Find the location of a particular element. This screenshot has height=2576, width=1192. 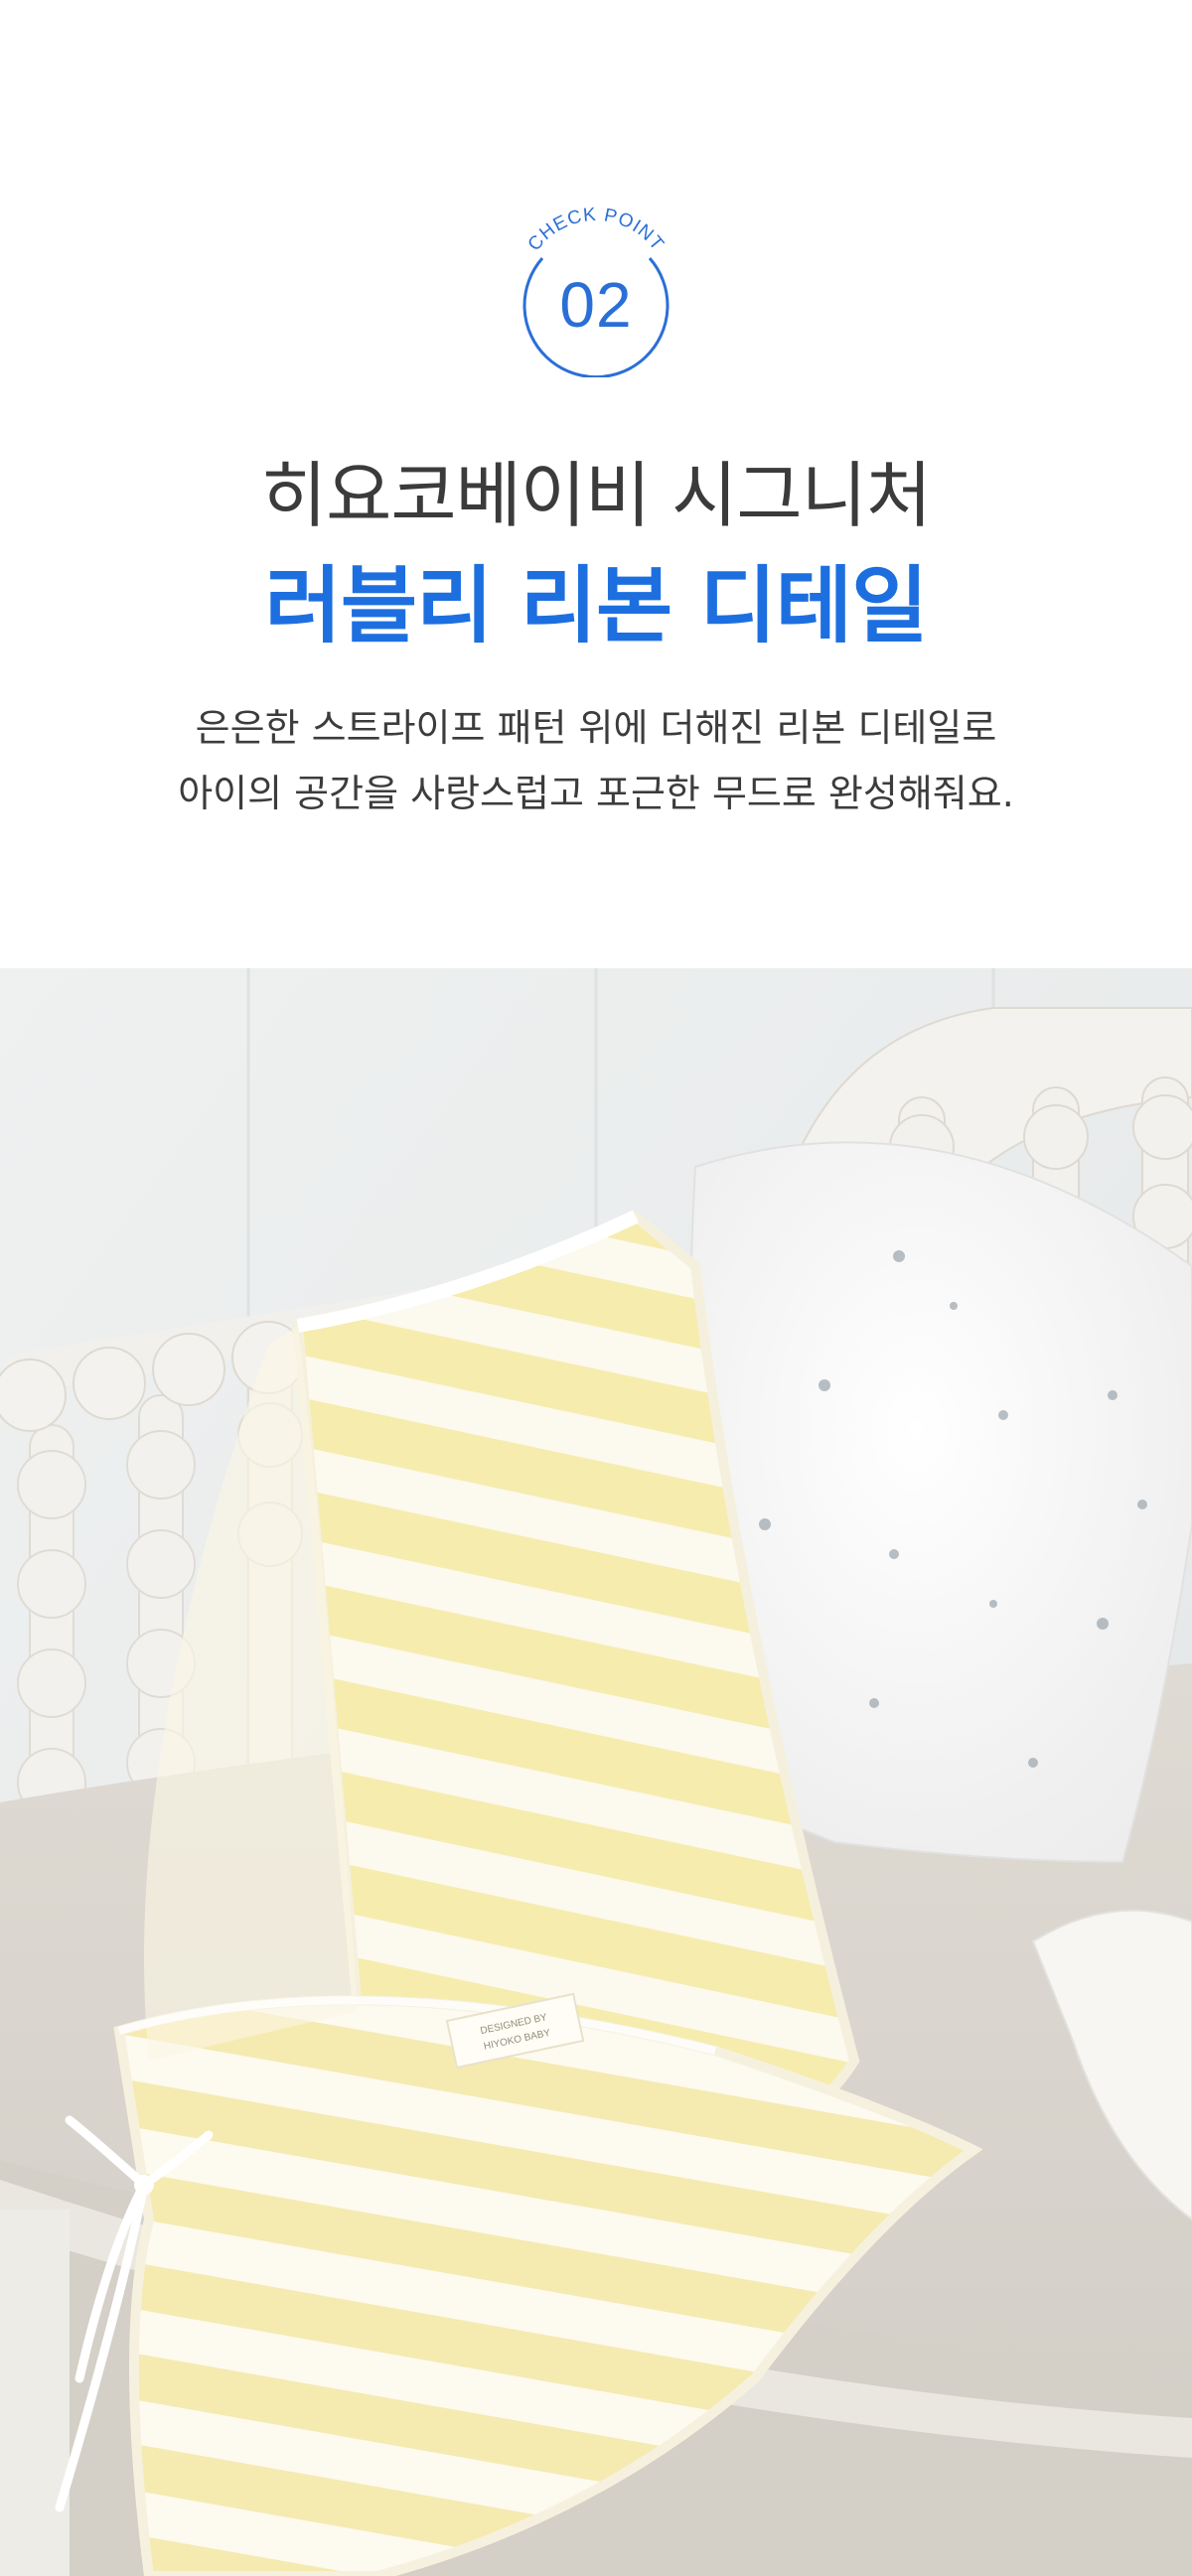

badge-number: 02 is located at coordinates (596, 305).